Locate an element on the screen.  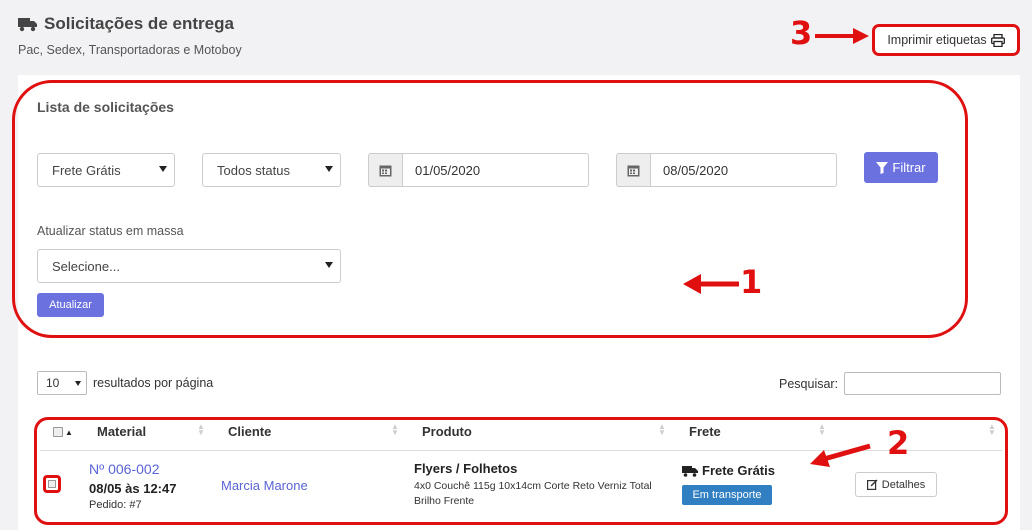
per-page-label: resultados por página is located at coordinates (153, 383).